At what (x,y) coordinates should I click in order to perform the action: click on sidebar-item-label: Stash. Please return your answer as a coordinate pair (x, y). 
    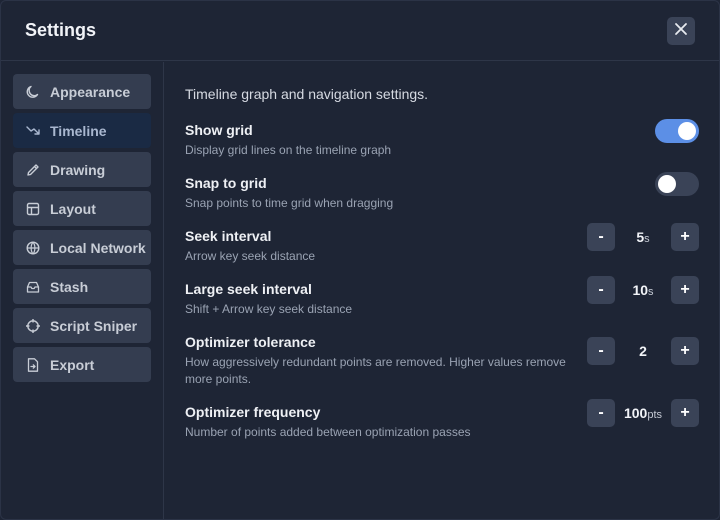
    Looking at the image, I should click on (69, 286).